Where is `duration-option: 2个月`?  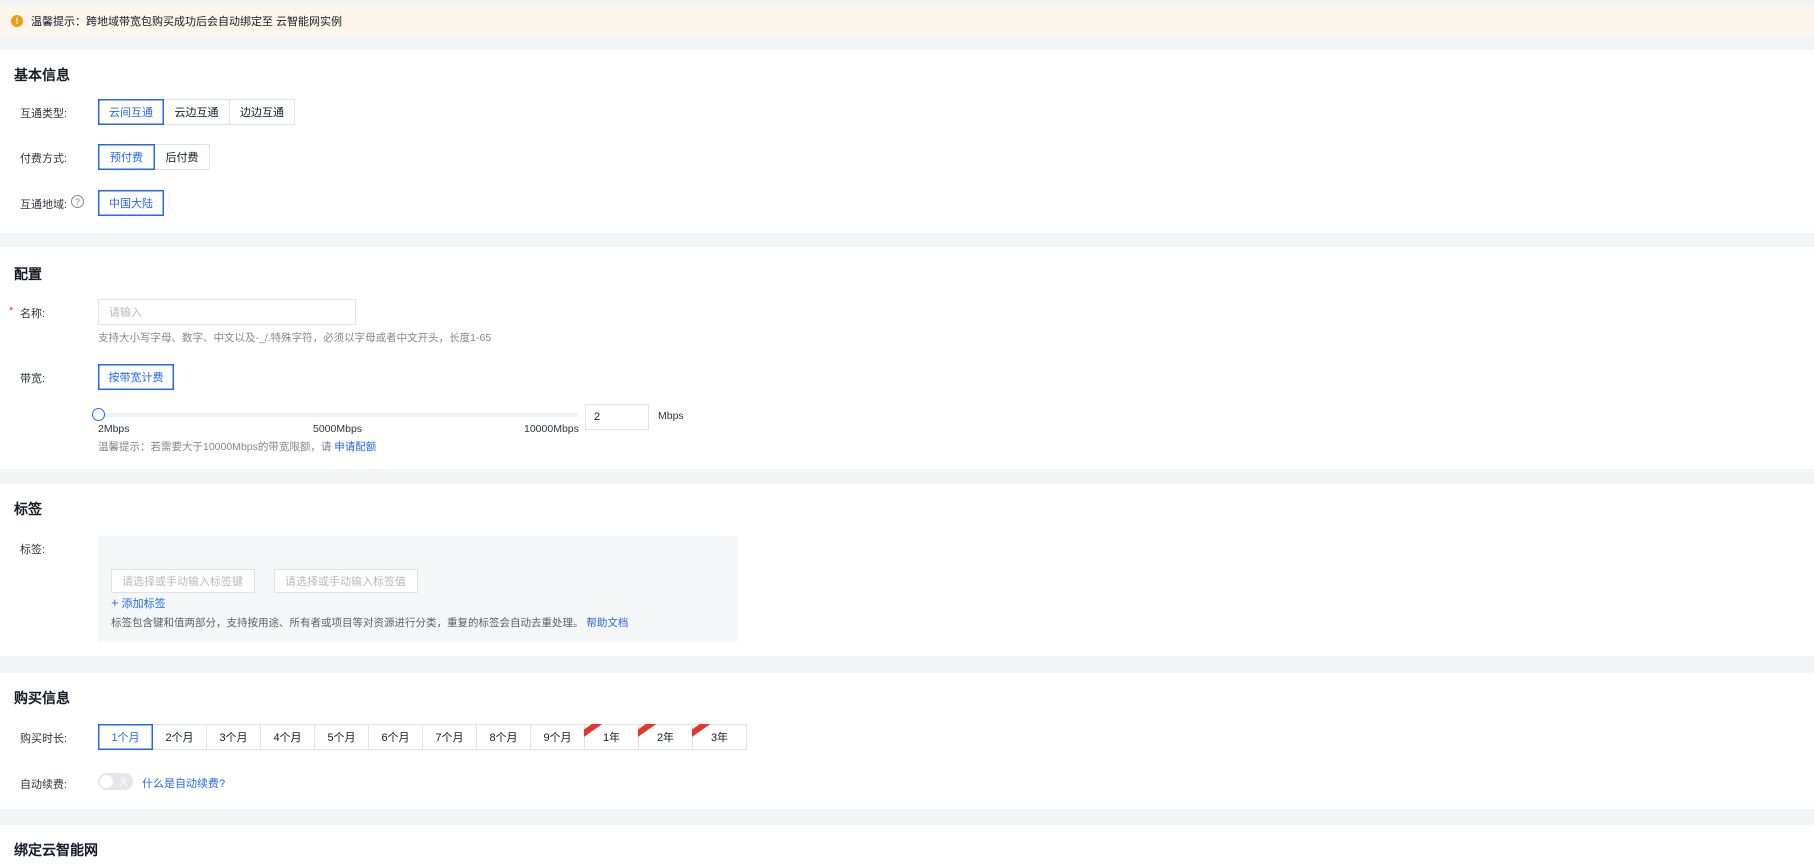 duration-option: 2个月 is located at coordinates (179, 737).